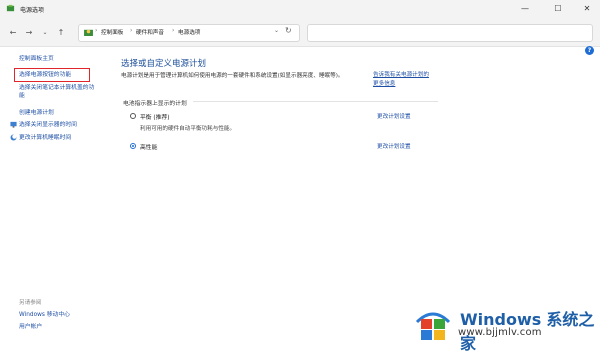 Image resolution: width=600 pixels, height=354 pixels. Describe the element at coordinates (112, 32) in the screenshot. I see `breadcrumb-control-panel: 控制面板` at that location.